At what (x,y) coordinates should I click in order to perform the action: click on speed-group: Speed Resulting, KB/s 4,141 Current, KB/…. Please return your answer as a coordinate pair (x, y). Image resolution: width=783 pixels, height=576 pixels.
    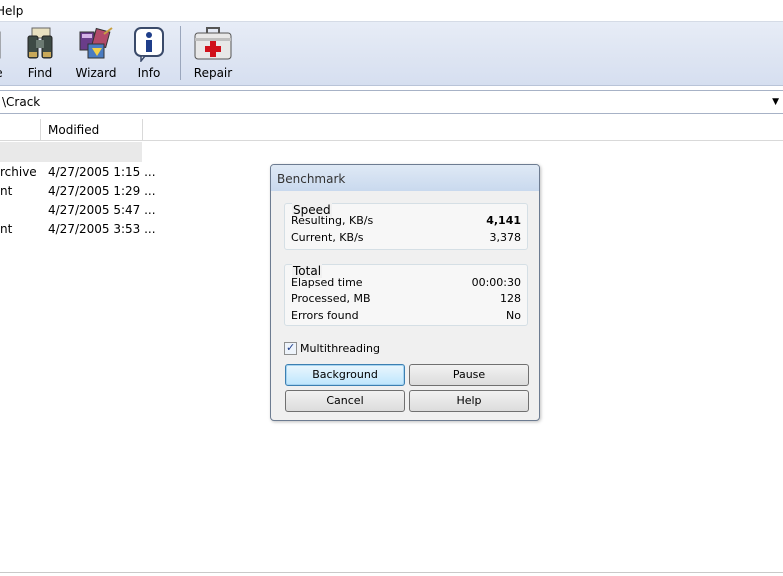
    Looking at the image, I should click on (406, 226).